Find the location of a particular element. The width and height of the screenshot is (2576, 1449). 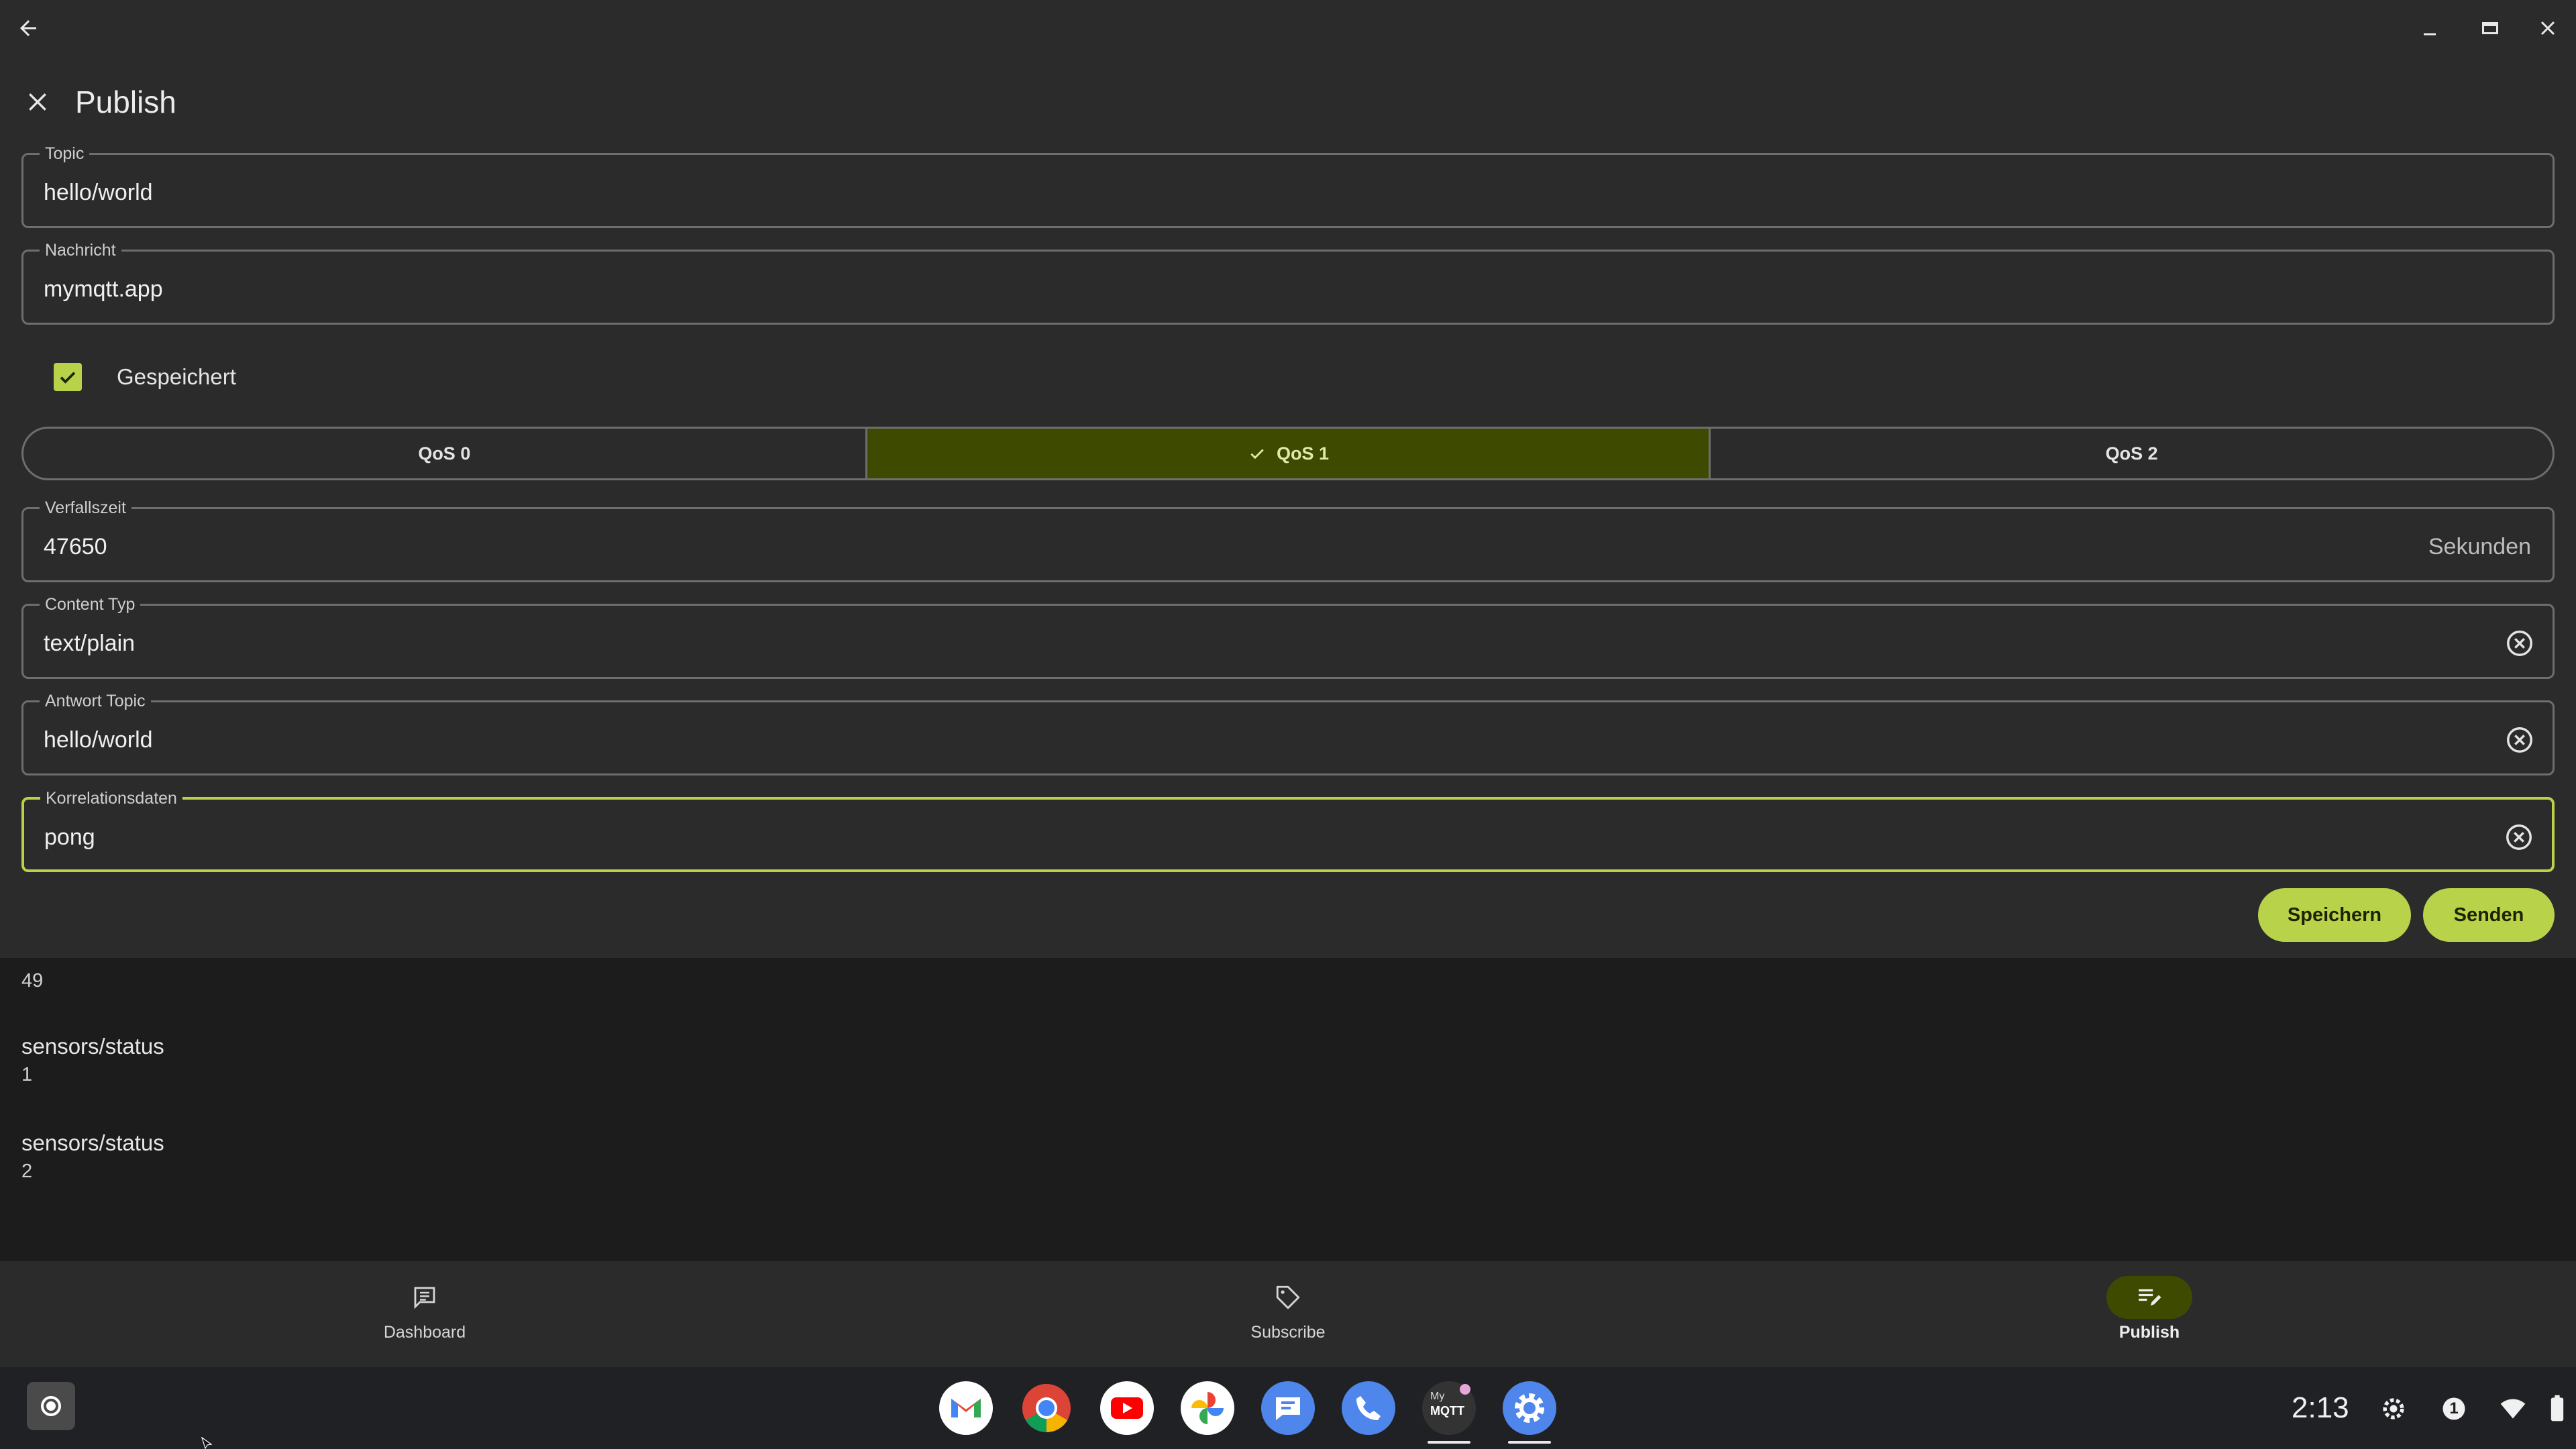

phone-icon is located at coordinates (1368, 1408).